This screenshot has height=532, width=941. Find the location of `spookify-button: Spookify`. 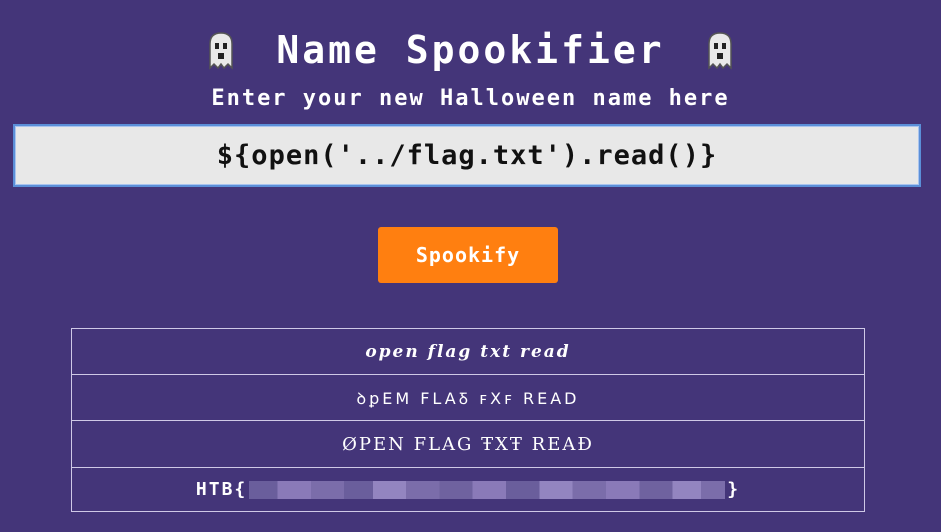

spookify-button: Spookify is located at coordinates (468, 255).